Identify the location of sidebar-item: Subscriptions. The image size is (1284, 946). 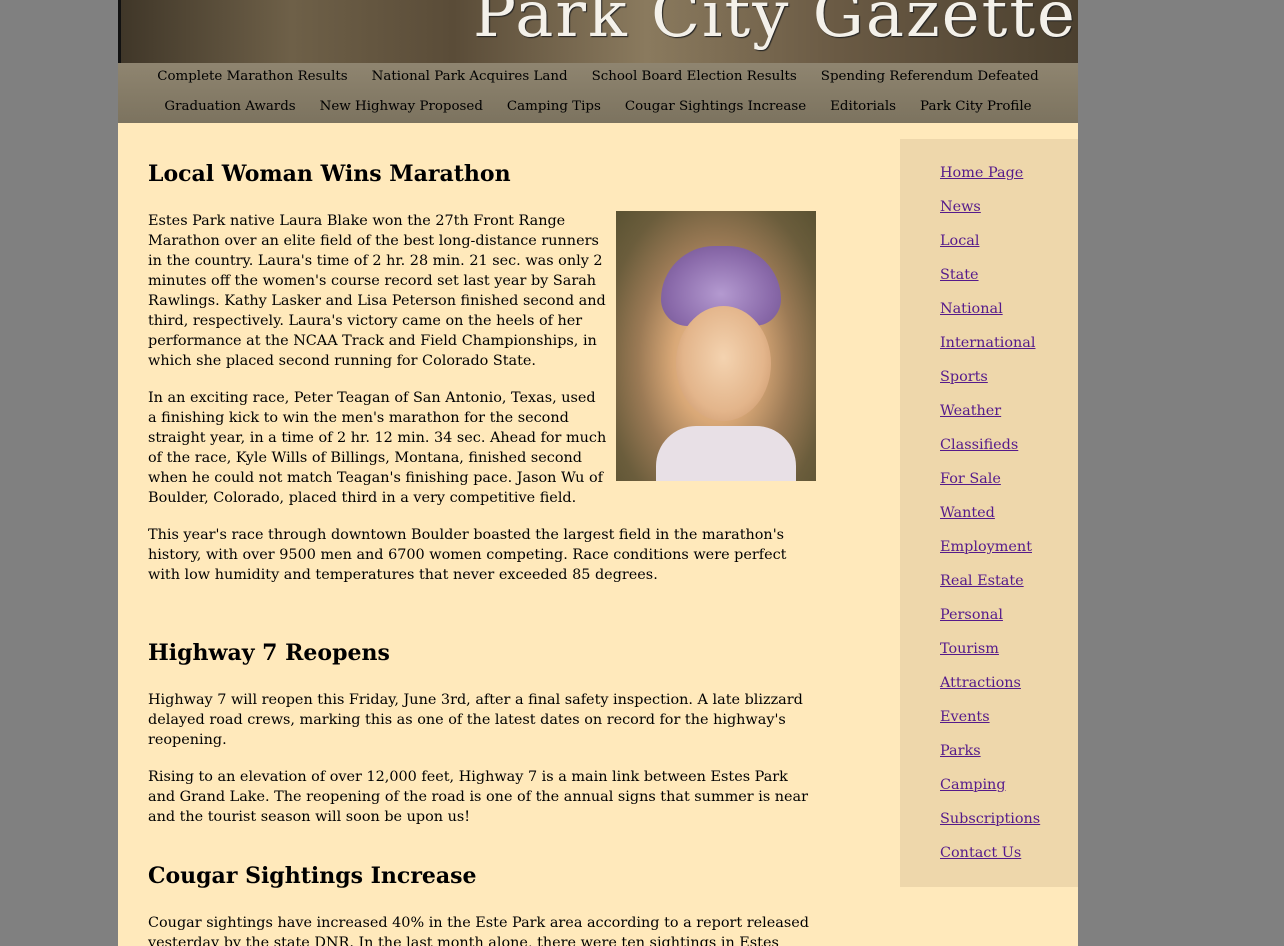
(990, 827).